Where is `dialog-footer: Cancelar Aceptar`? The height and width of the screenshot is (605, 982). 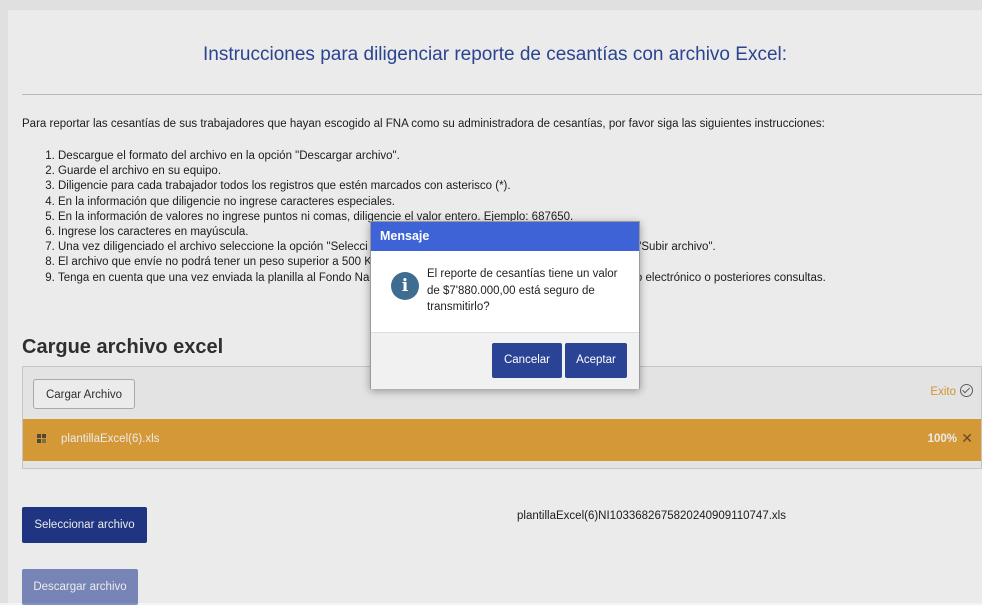 dialog-footer: Cancelar Aceptar is located at coordinates (505, 360).